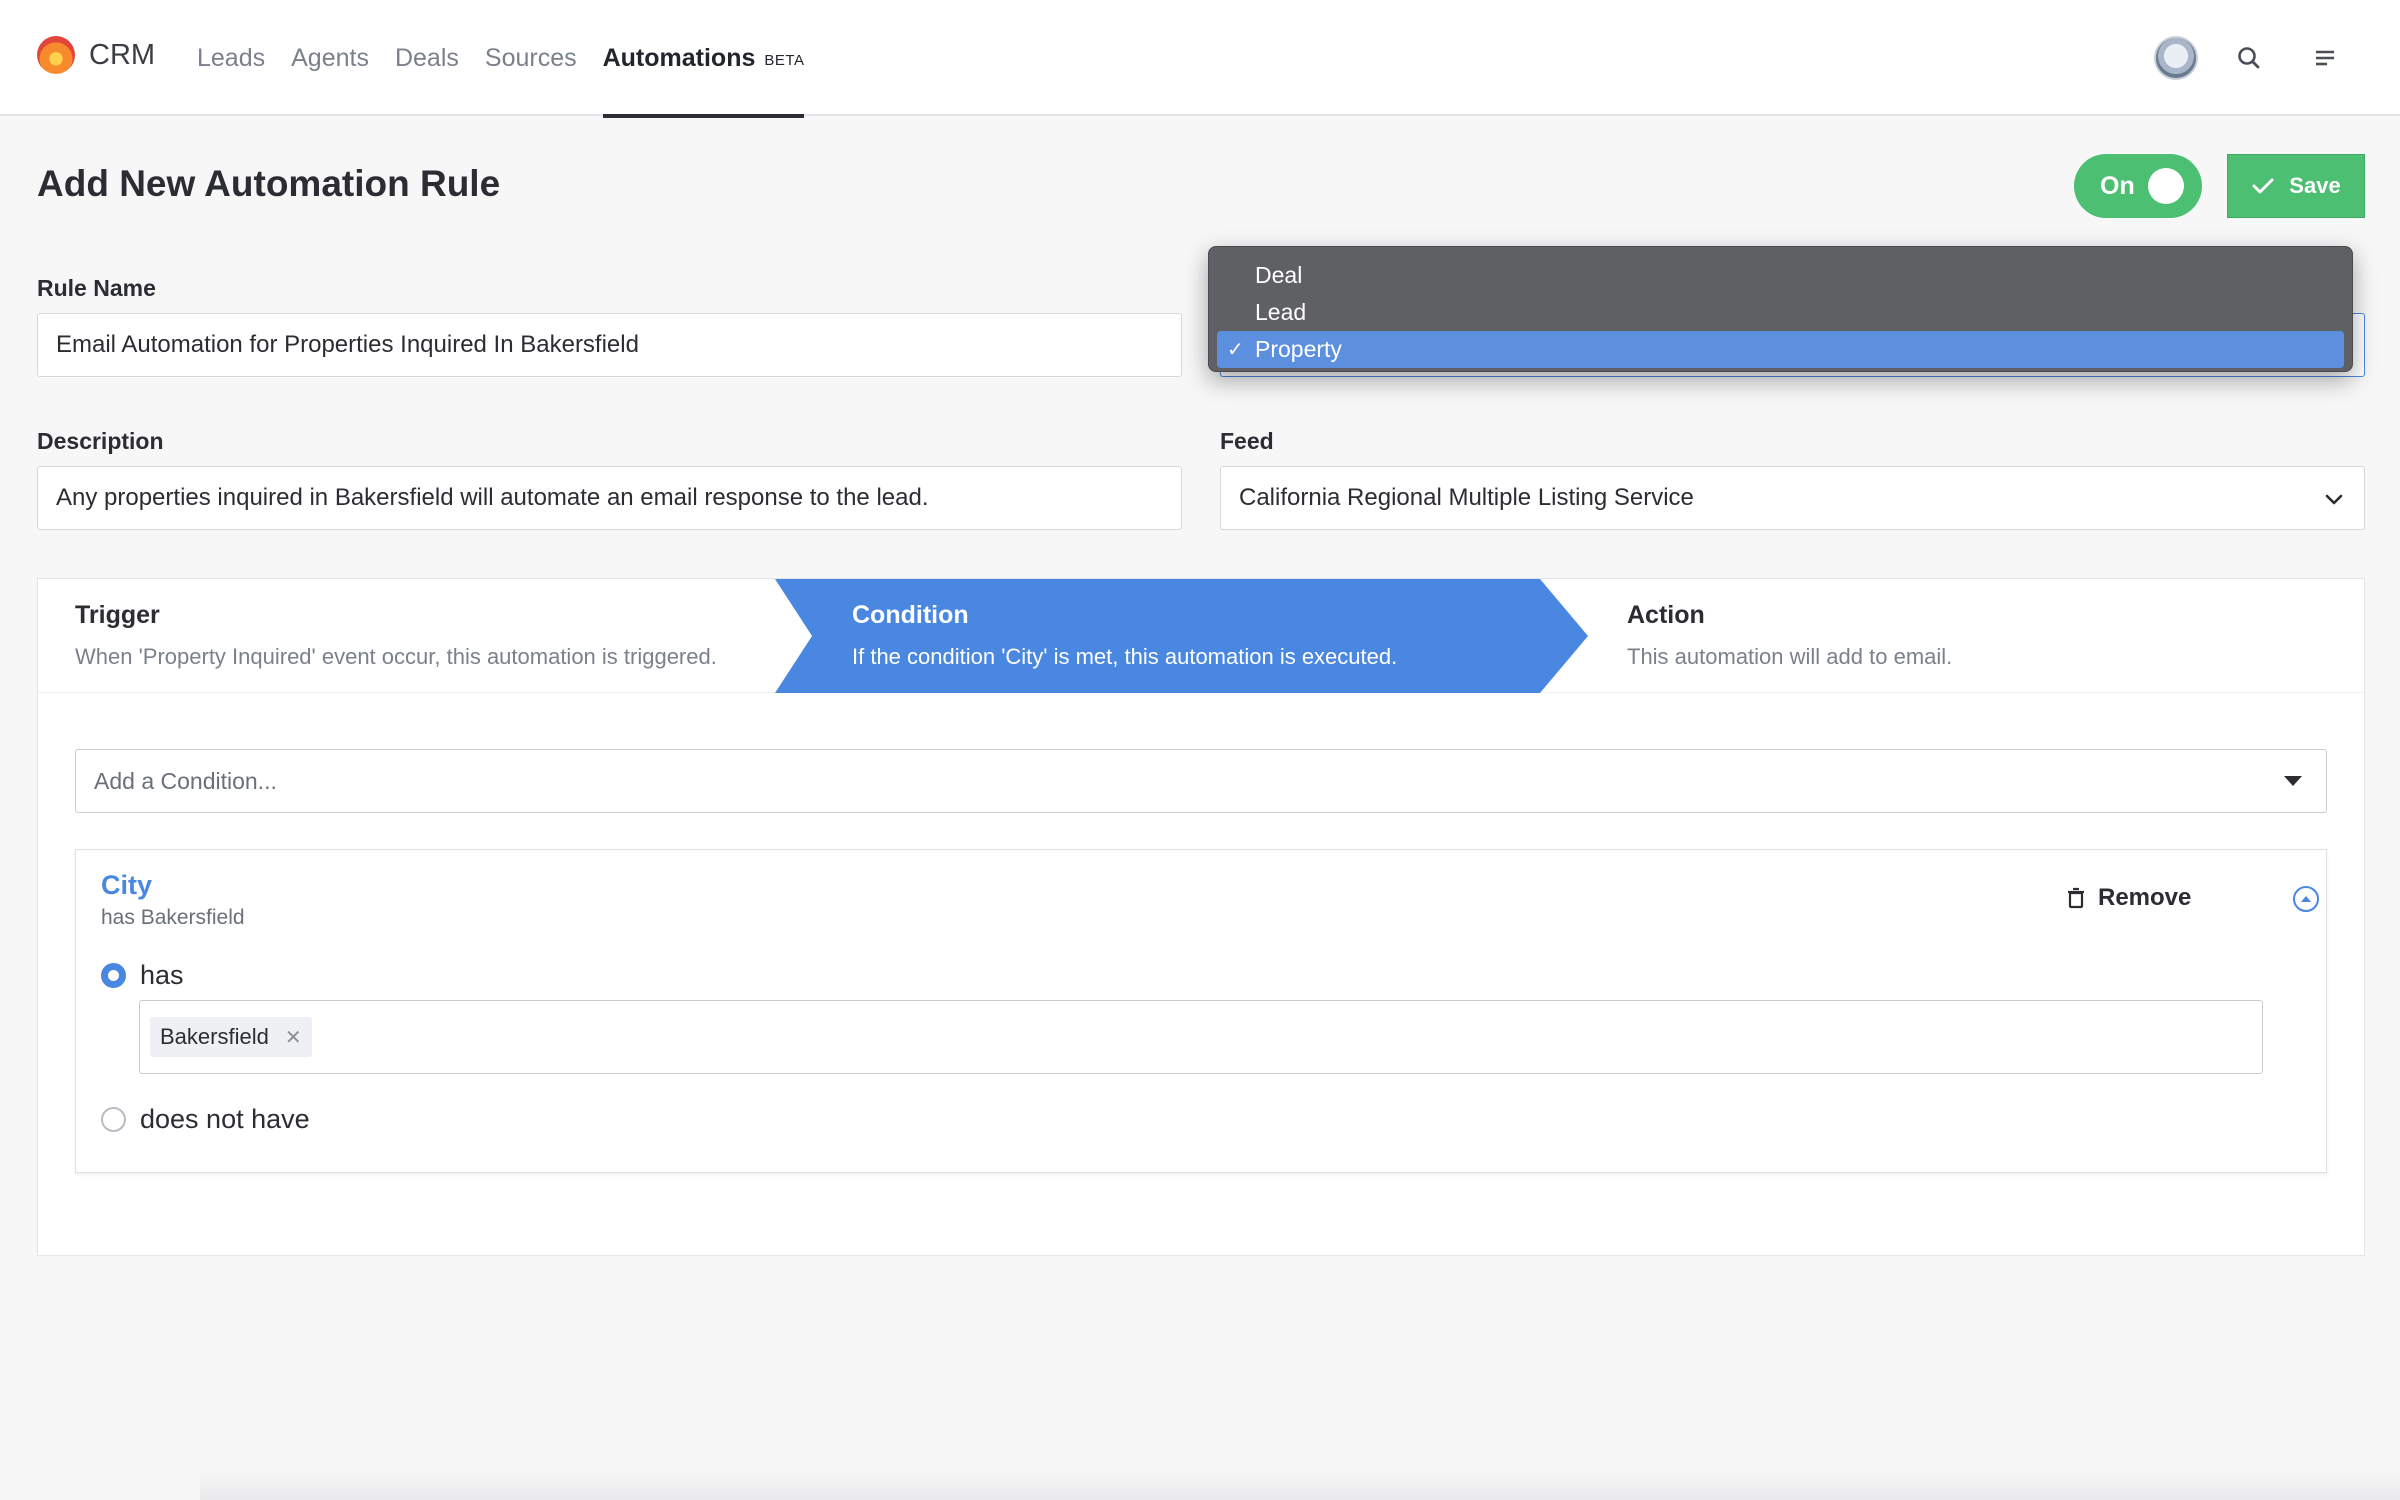 The width and height of the screenshot is (2400, 1500). Describe the element at coordinates (225, 1119) in the screenshot. I see `radio-not-label: does not have` at that location.